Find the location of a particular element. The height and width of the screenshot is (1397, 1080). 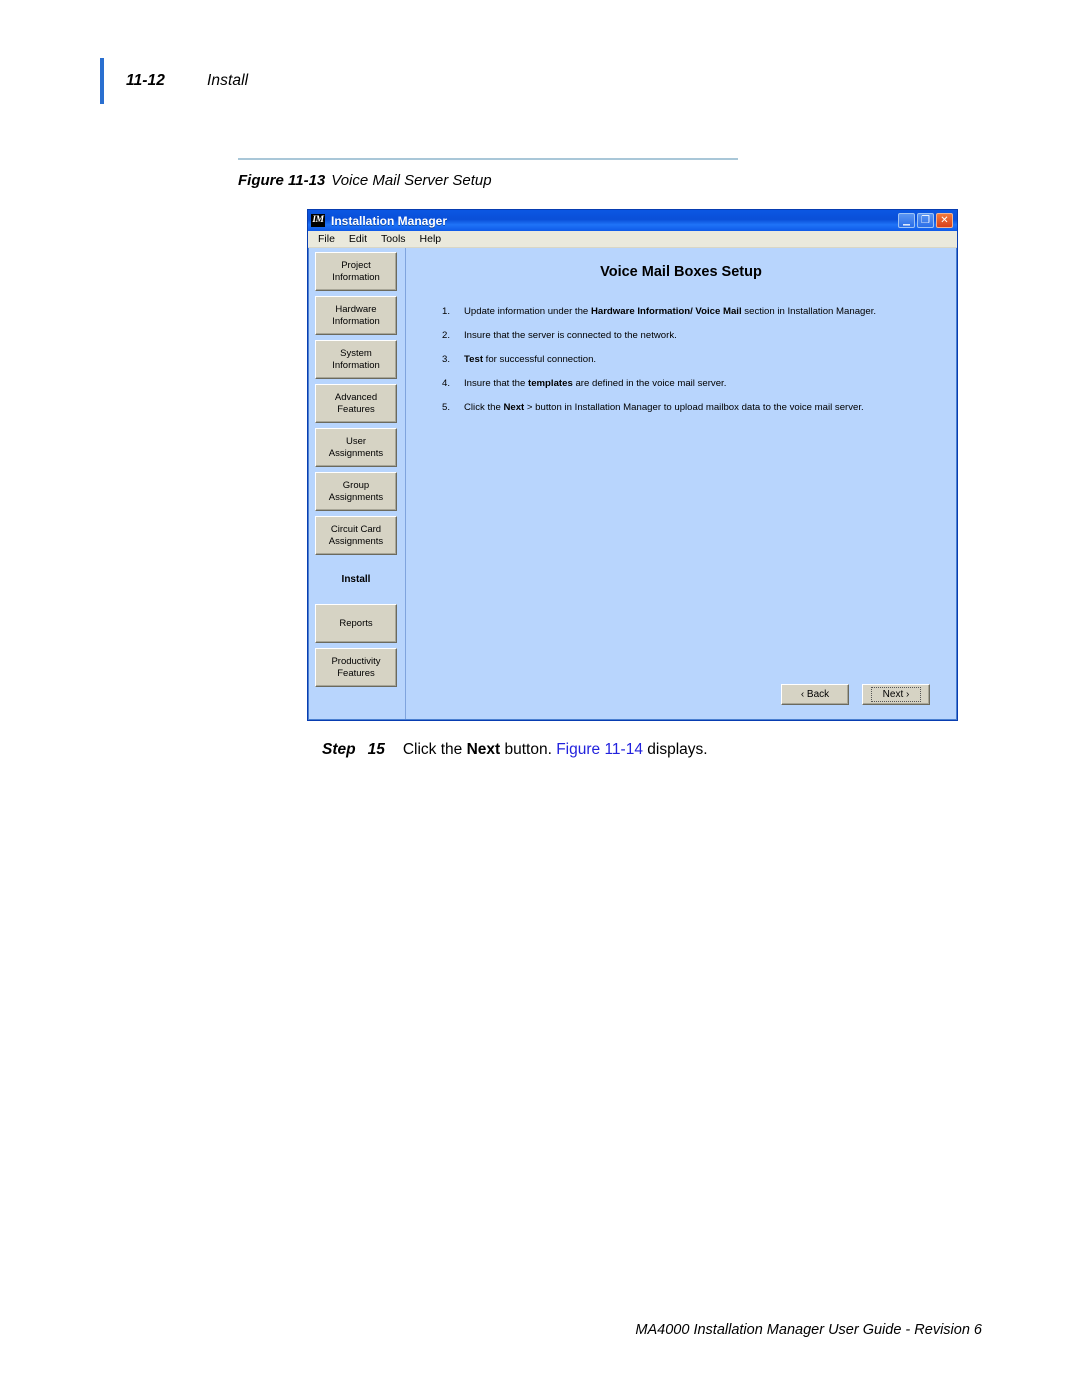

sidebar-label-line1: System is located at coordinates (356, 353).